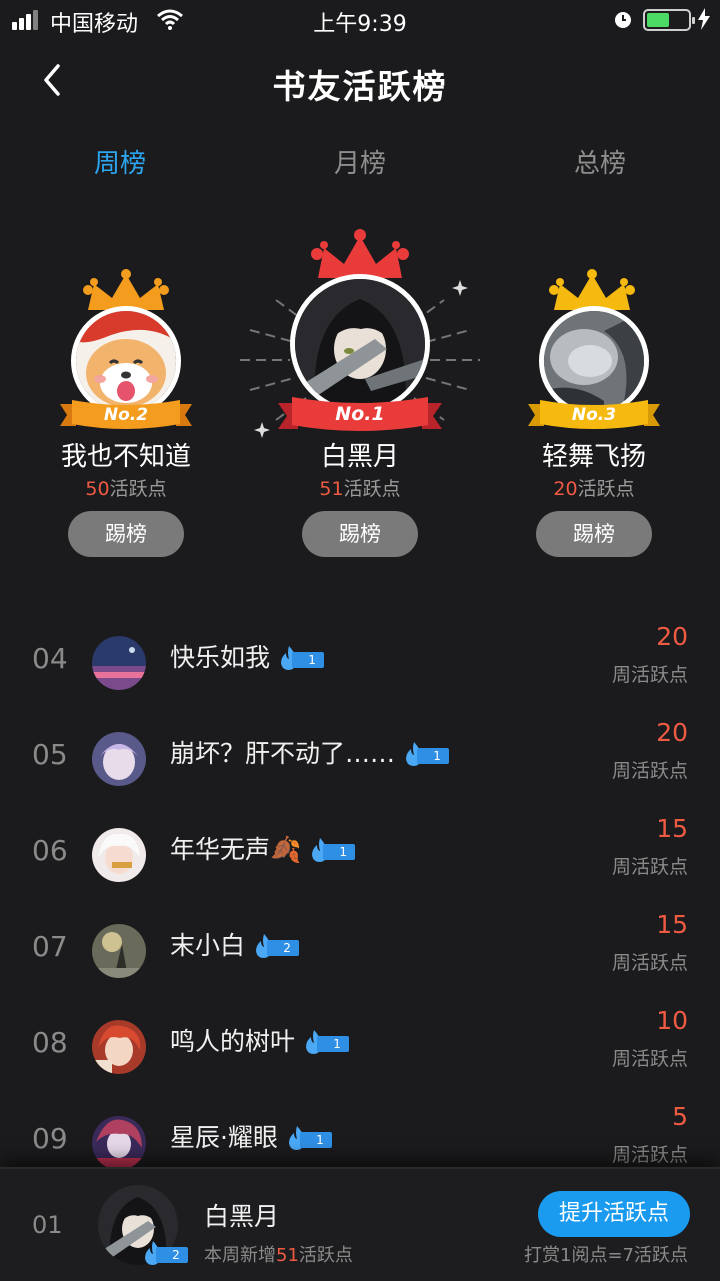  I want to click on podium-name: 白黑月, so click(359, 457).